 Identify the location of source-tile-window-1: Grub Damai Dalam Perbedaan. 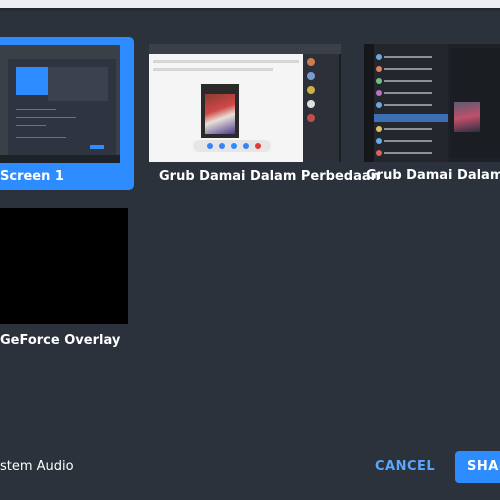
(264, 119).